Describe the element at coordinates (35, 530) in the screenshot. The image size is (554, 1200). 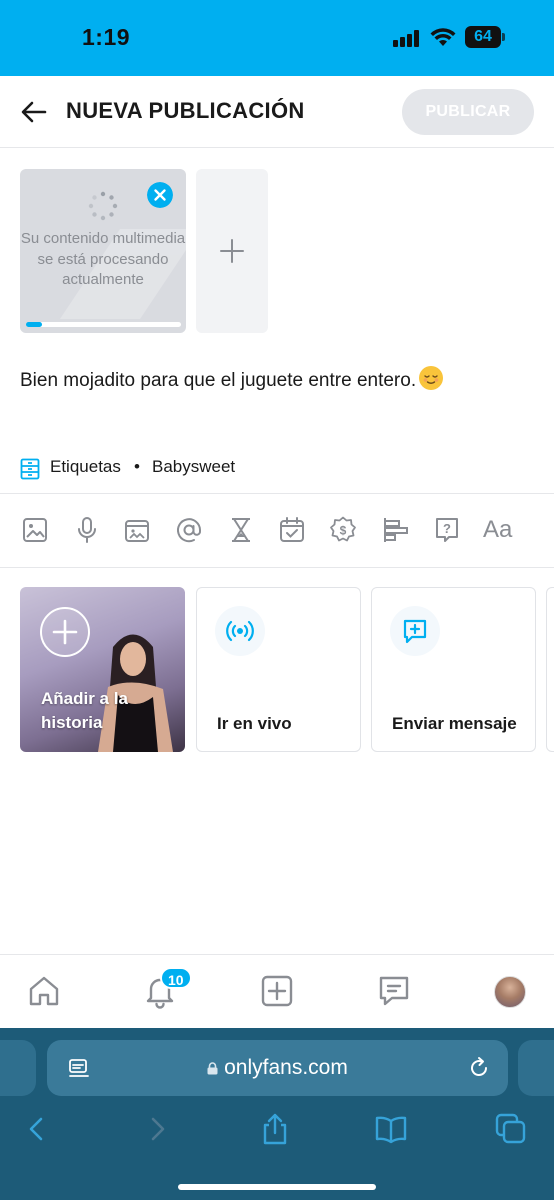
I see `image-icon` at that location.